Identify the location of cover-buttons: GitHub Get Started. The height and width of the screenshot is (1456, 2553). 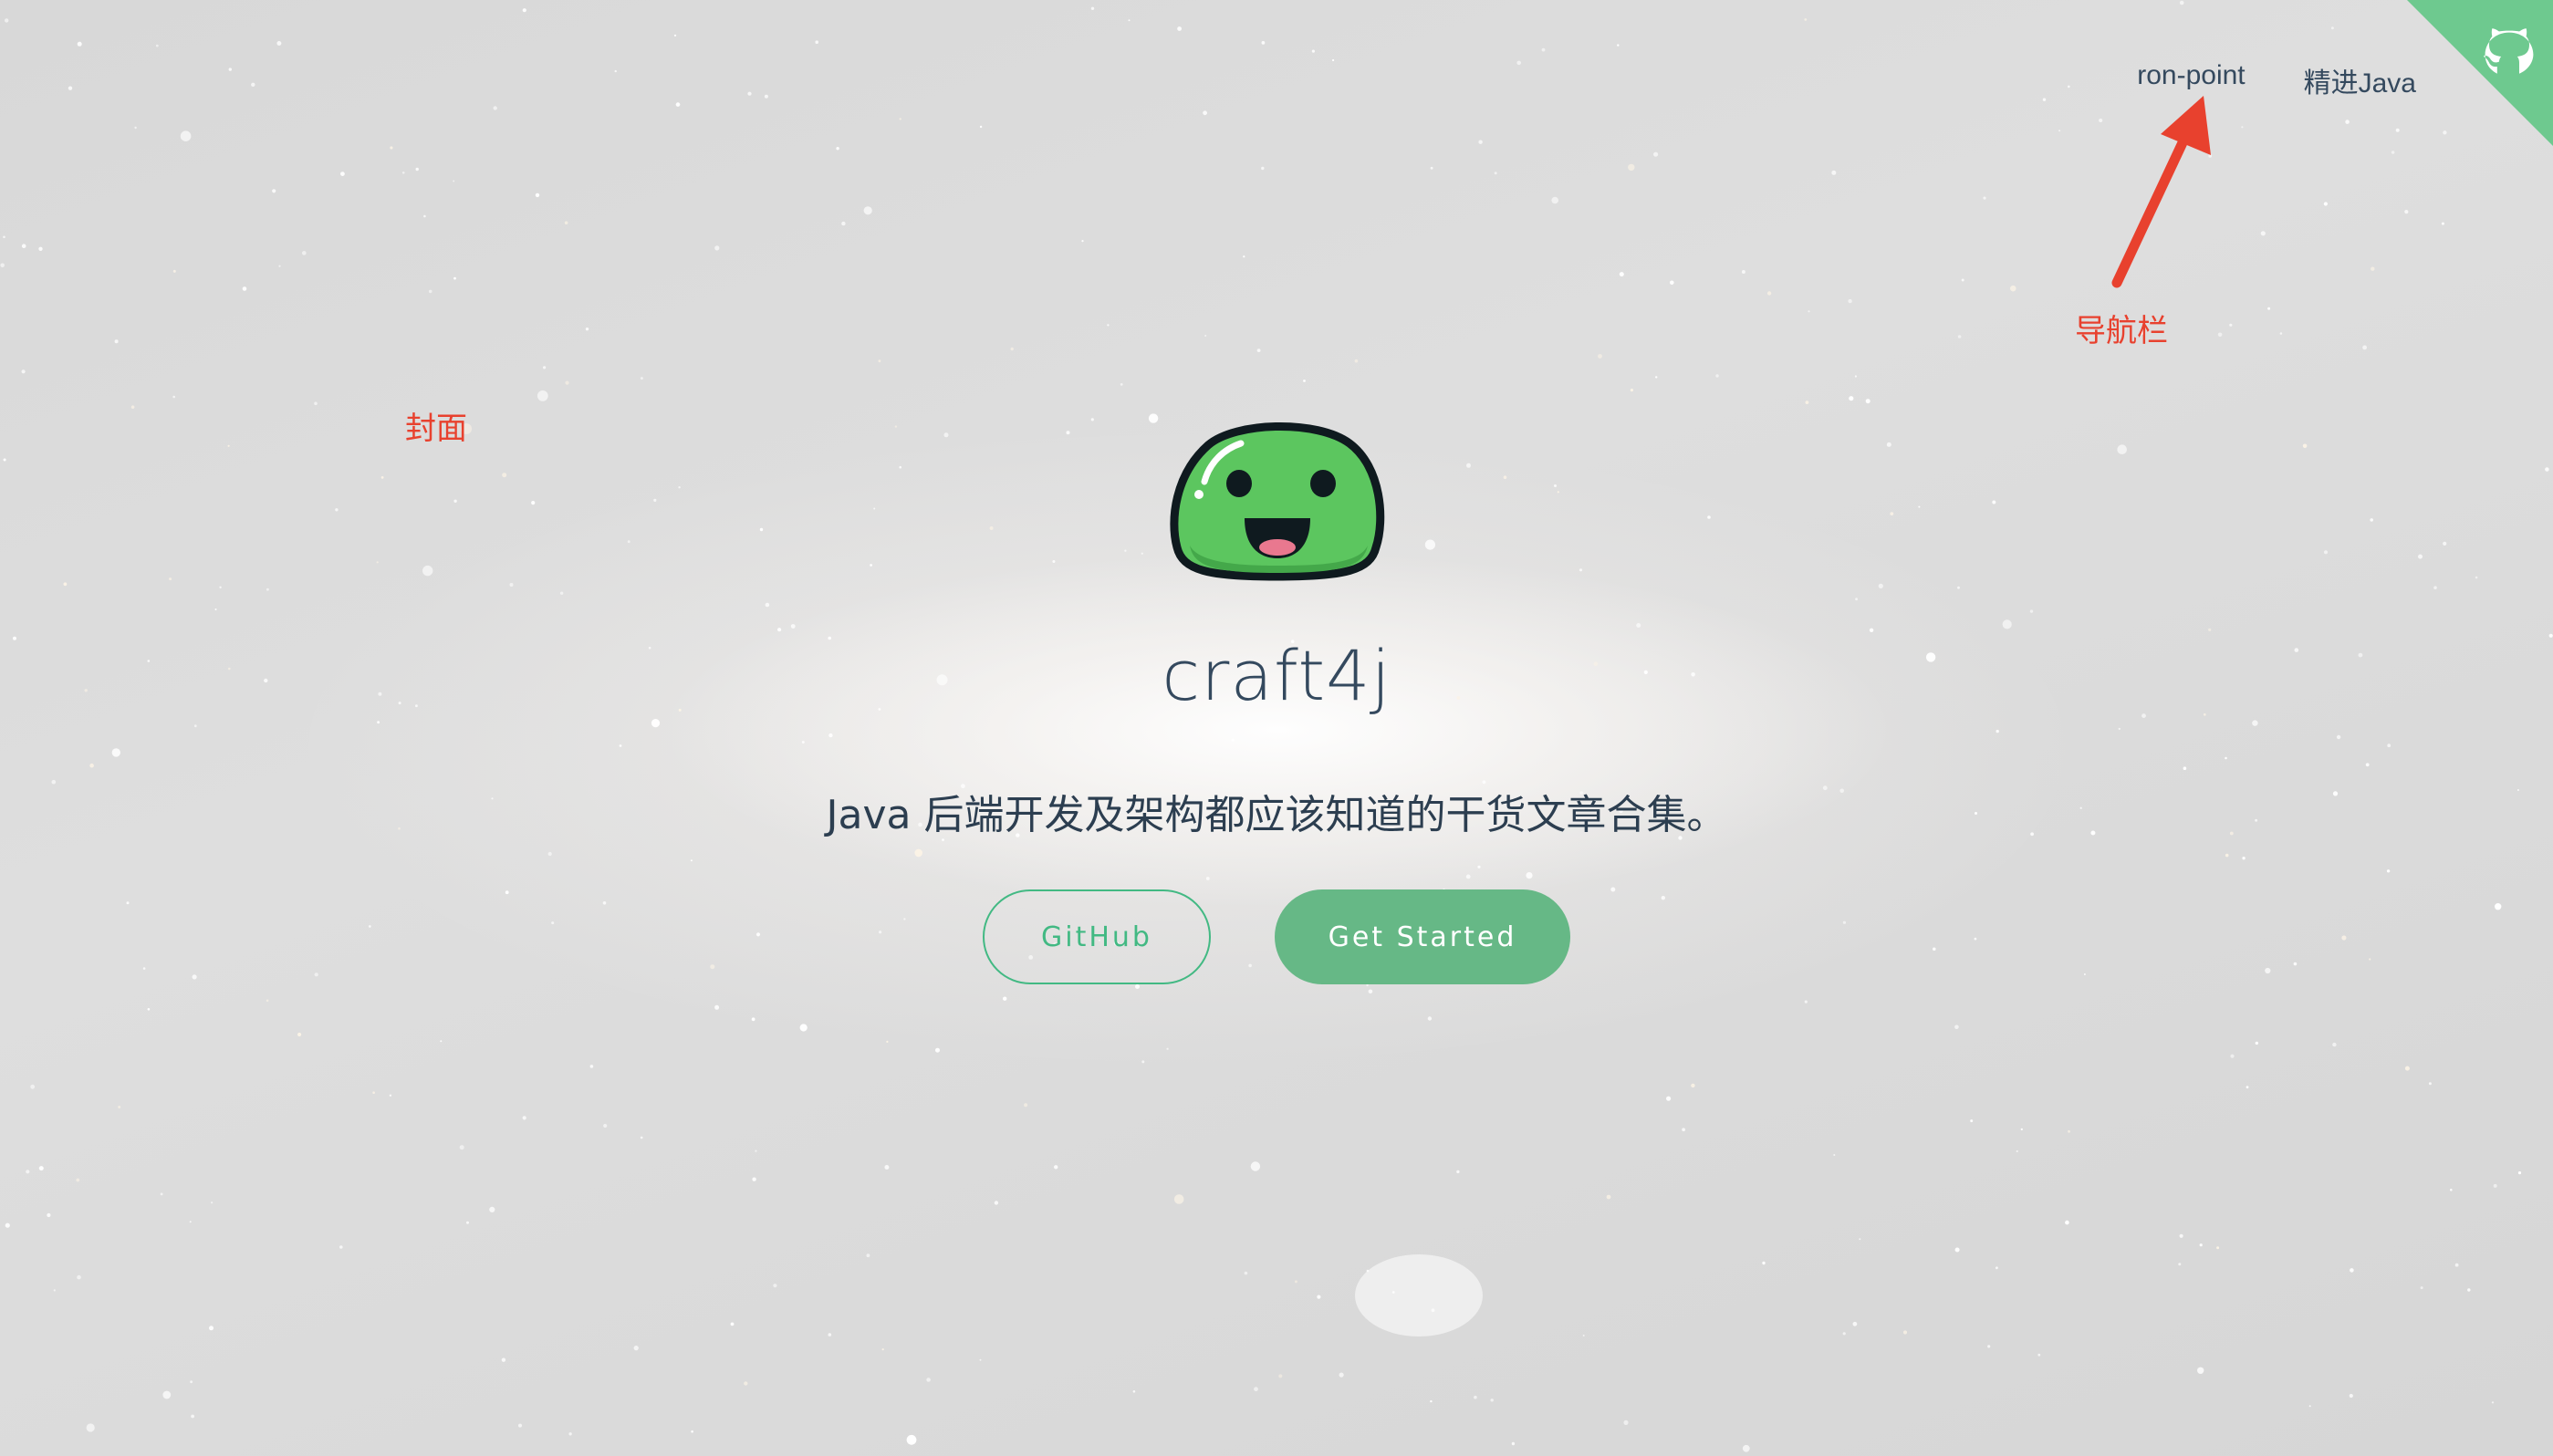
(1276, 936).